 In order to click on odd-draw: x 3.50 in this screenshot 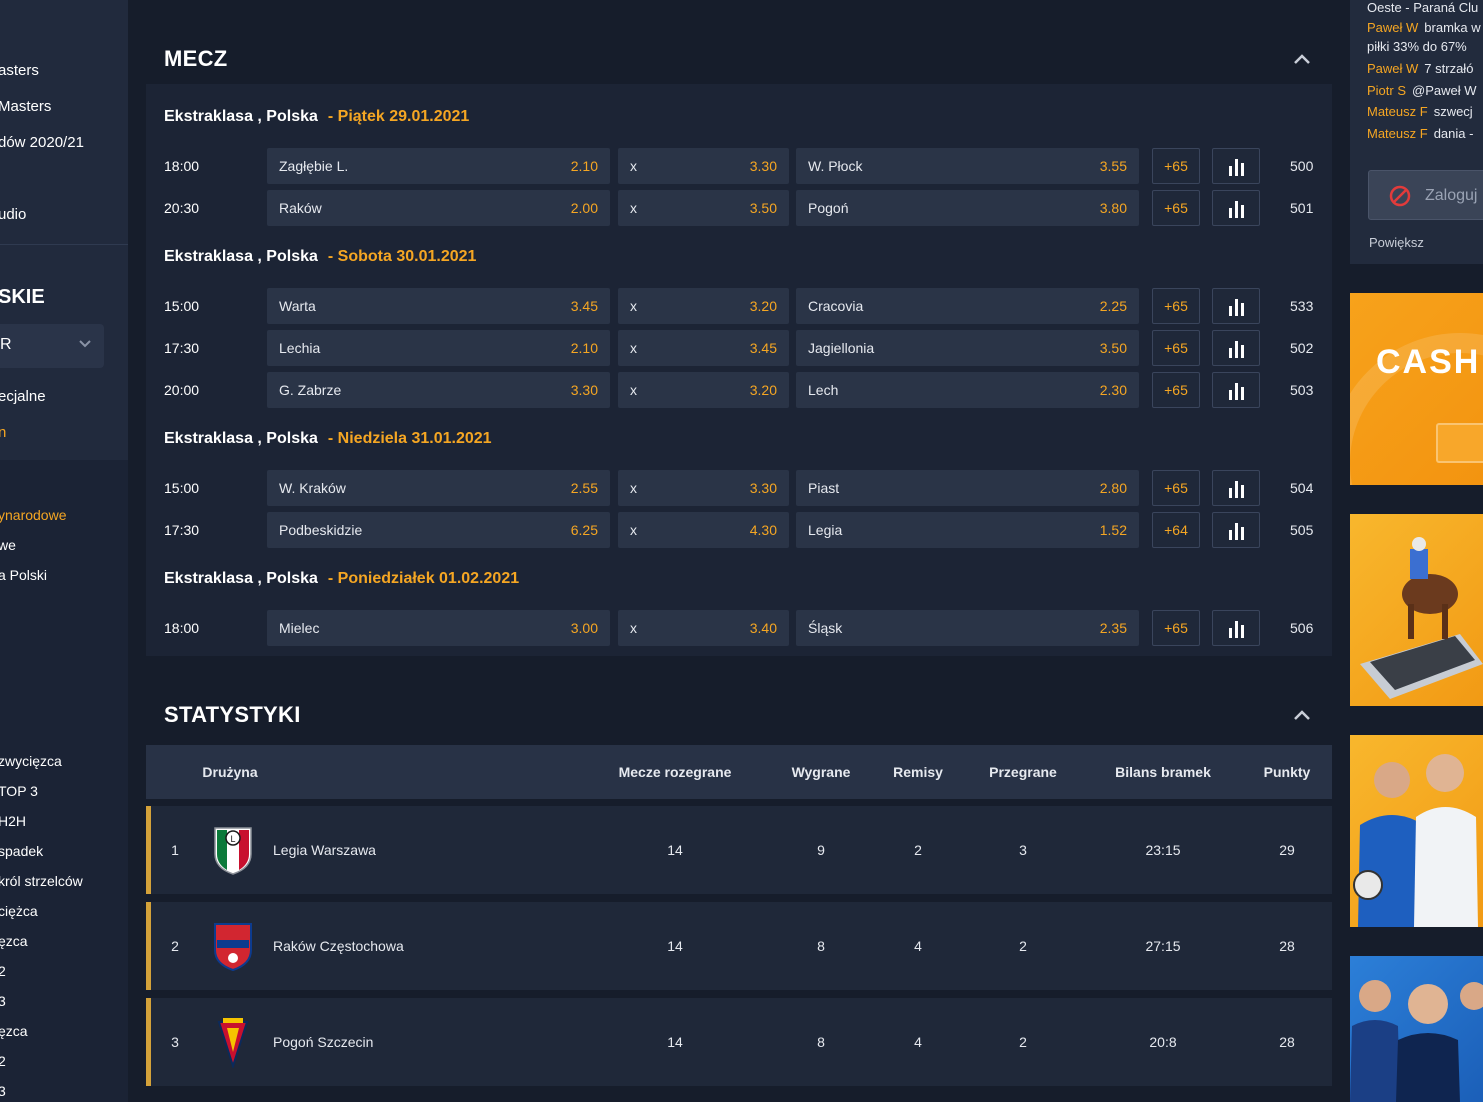, I will do `click(703, 208)`.